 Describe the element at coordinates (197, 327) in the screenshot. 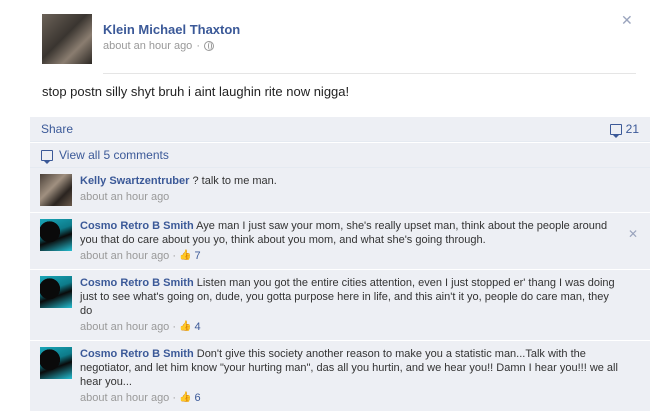

I see `like-count: 4` at that location.